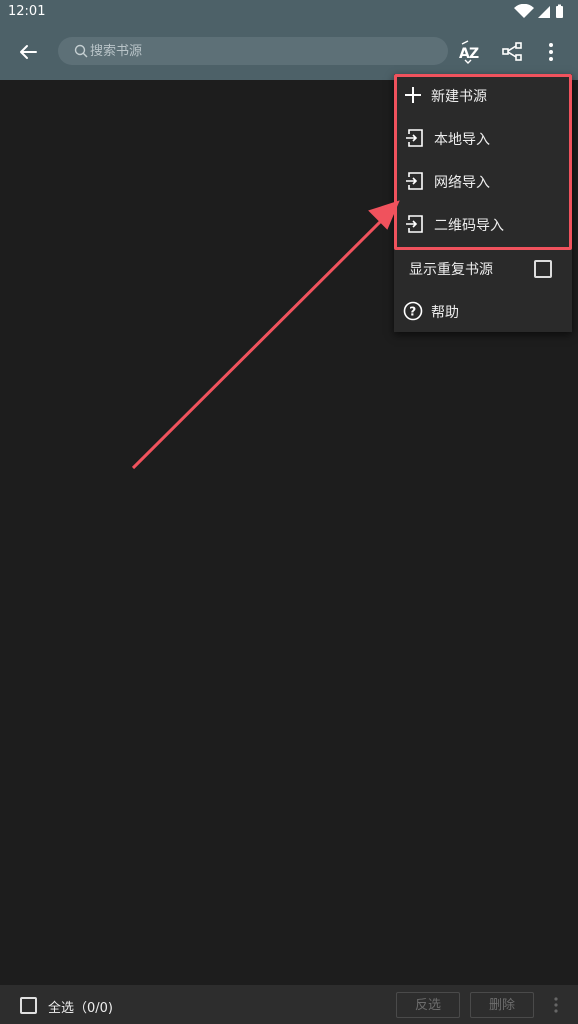 The width and height of the screenshot is (578, 1024). Describe the element at coordinates (544, 12) in the screenshot. I see `signal-icon` at that location.